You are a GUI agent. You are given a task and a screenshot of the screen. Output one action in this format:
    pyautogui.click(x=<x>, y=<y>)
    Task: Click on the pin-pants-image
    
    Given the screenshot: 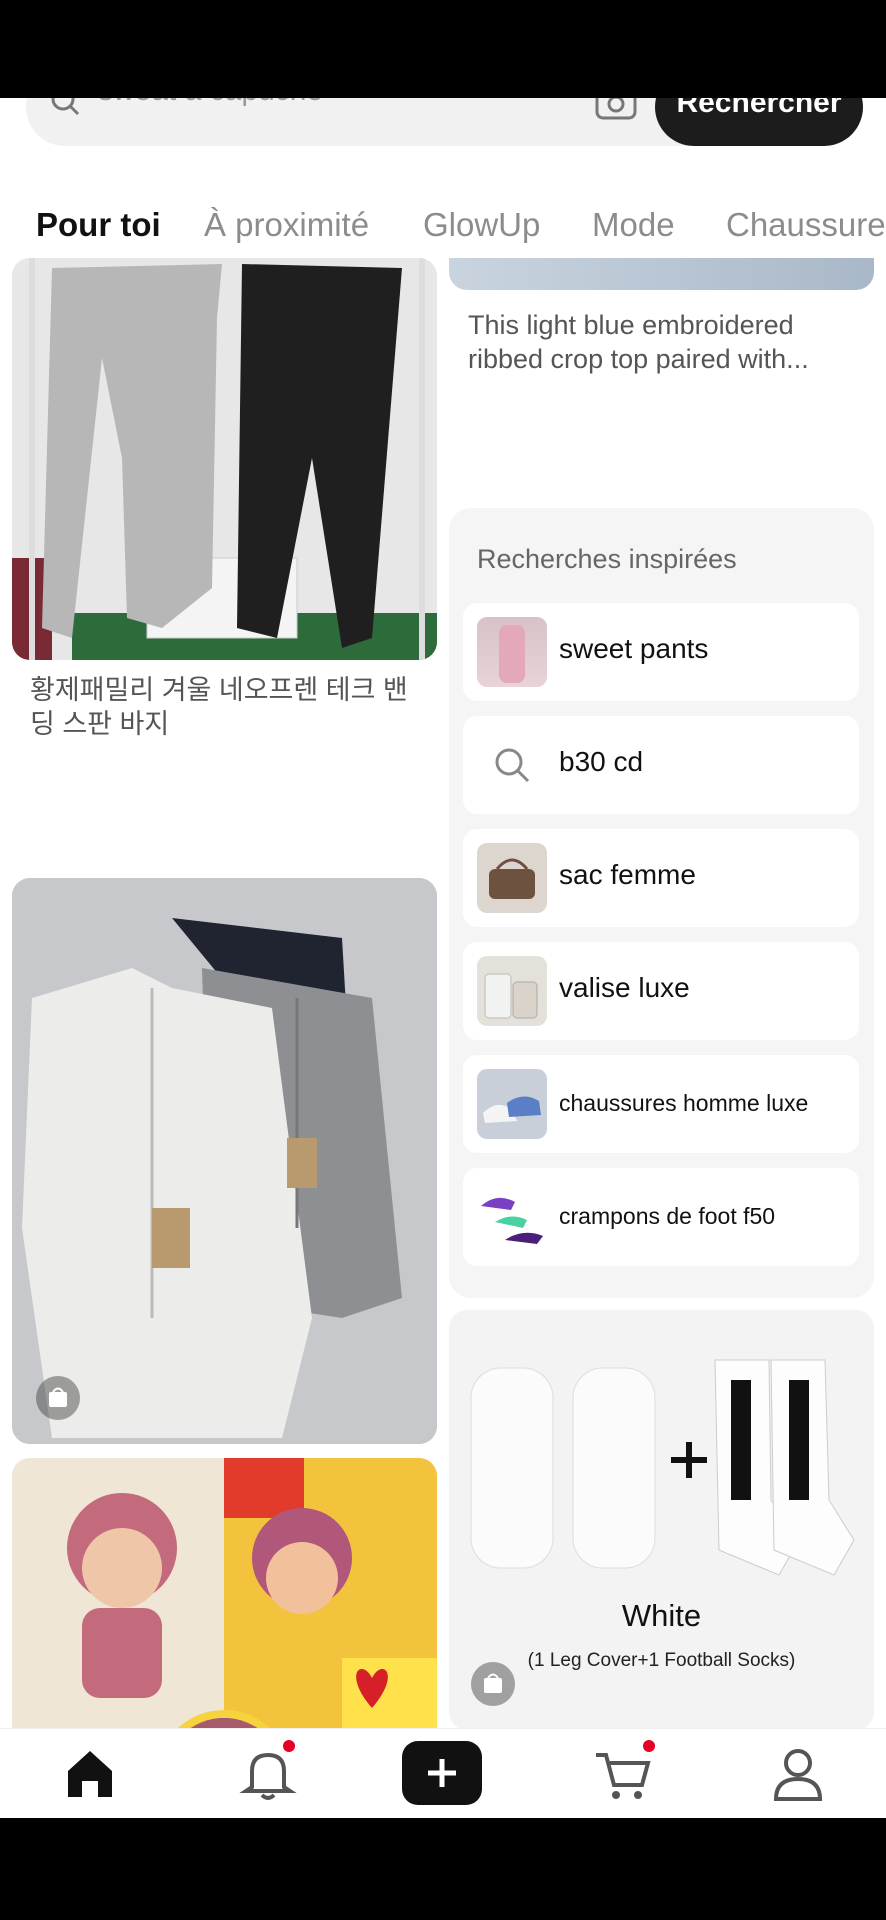 What is the action you would take?
    pyautogui.click(x=224, y=459)
    